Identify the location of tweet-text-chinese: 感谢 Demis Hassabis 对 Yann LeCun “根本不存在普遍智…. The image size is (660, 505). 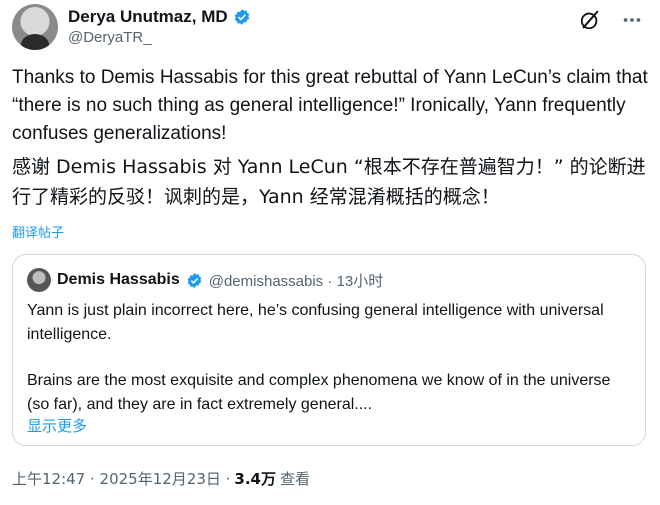
(329, 182).